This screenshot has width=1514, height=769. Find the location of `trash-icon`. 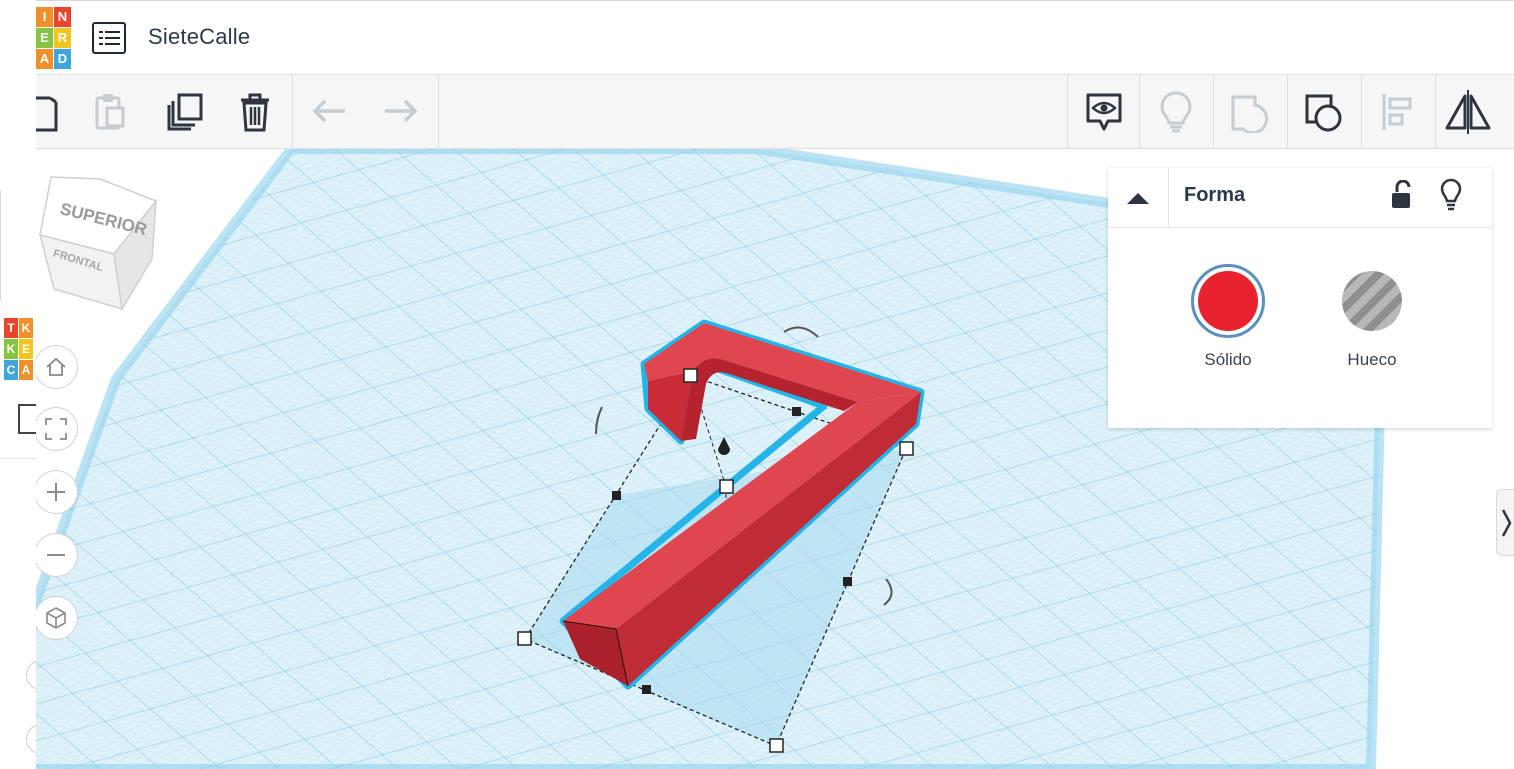

trash-icon is located at coordinates (255, 112).